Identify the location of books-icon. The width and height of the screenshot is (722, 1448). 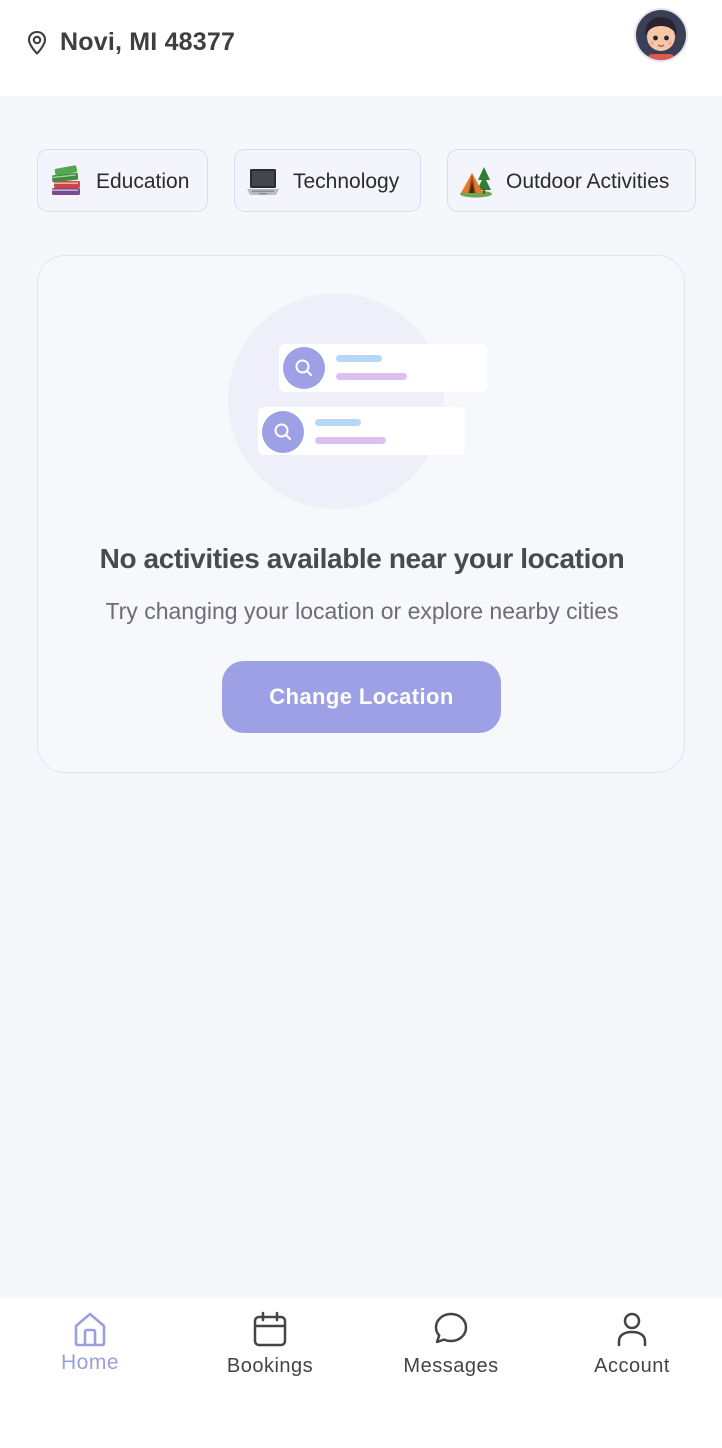
(65, 180).